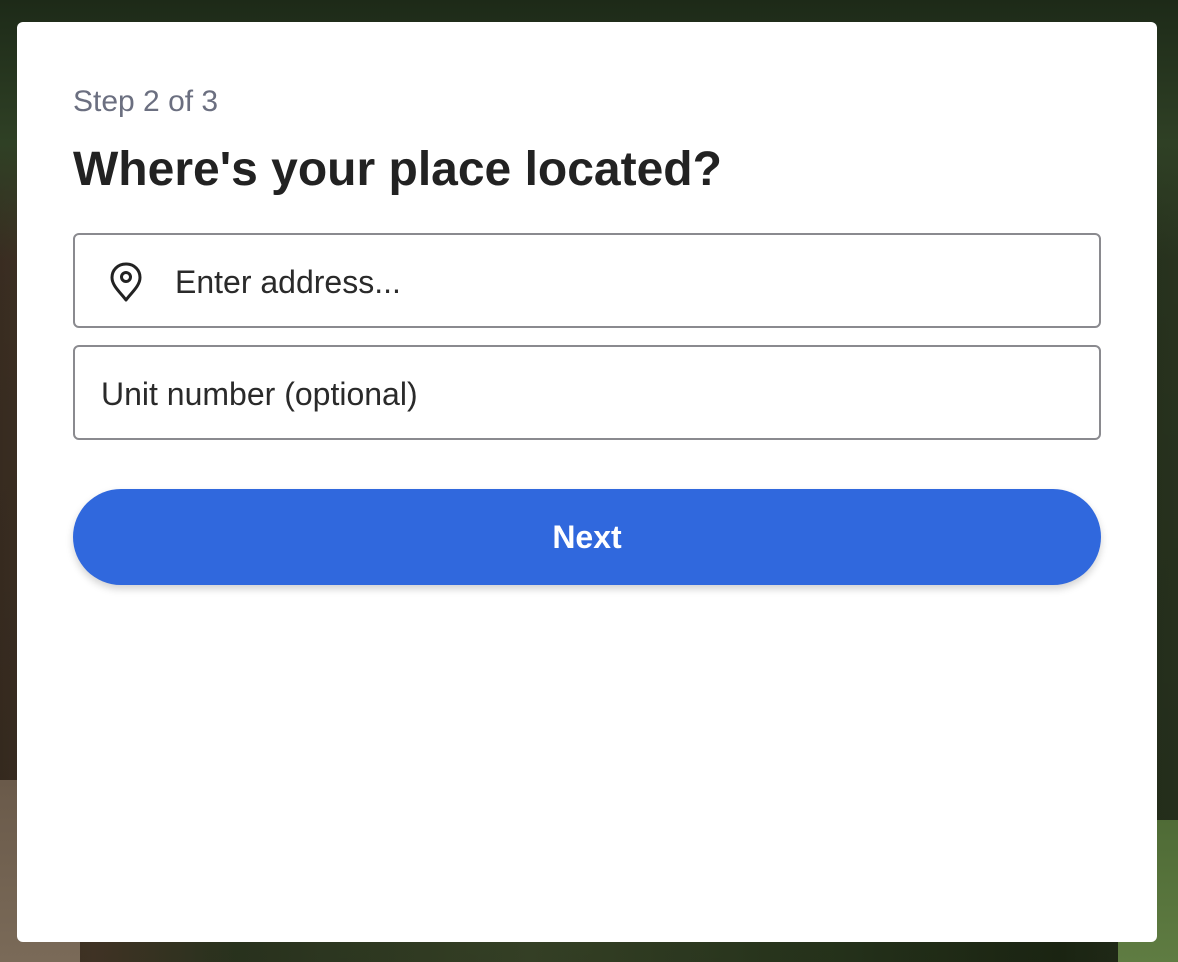 The height and width of the screenshot is (962, 1178). Describe the element at coordinates (397, 169) in the screenshot. I see `page-title: Where's your place located?` at that location.